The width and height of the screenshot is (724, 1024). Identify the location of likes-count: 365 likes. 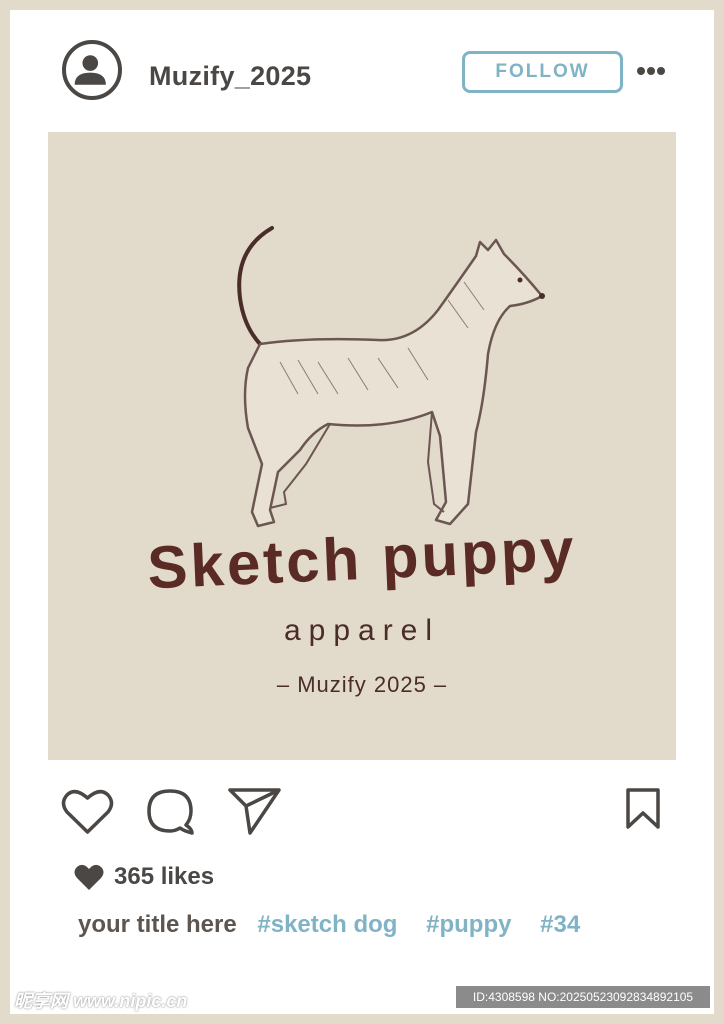
(164, 876).